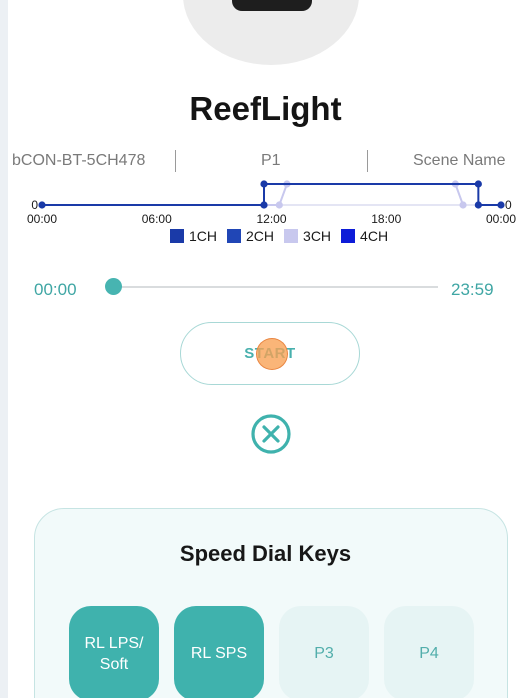  I want to click on legend-label: 2CH, so click(260, 236).